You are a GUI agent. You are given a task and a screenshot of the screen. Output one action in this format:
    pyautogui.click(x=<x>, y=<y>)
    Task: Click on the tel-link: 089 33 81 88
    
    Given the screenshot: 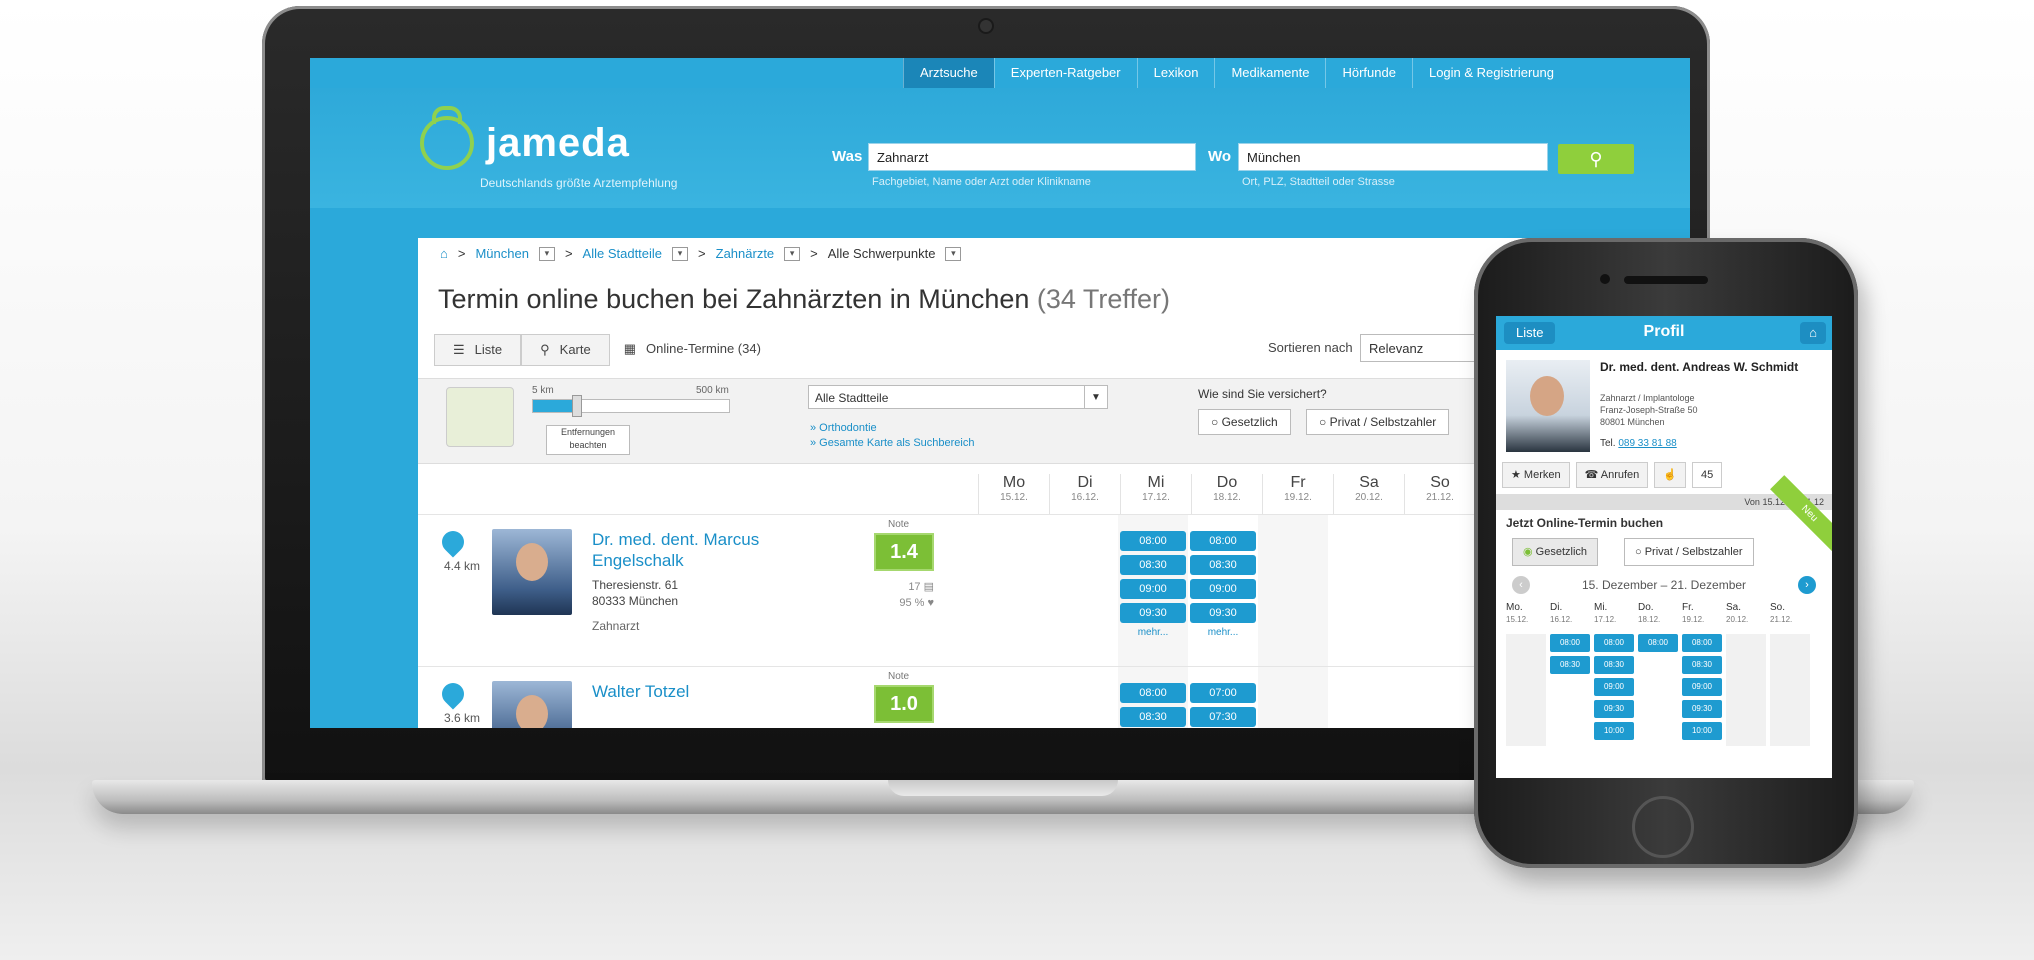 What is the action you would take?
    pyautogui.click(x=1647, y=443)
    